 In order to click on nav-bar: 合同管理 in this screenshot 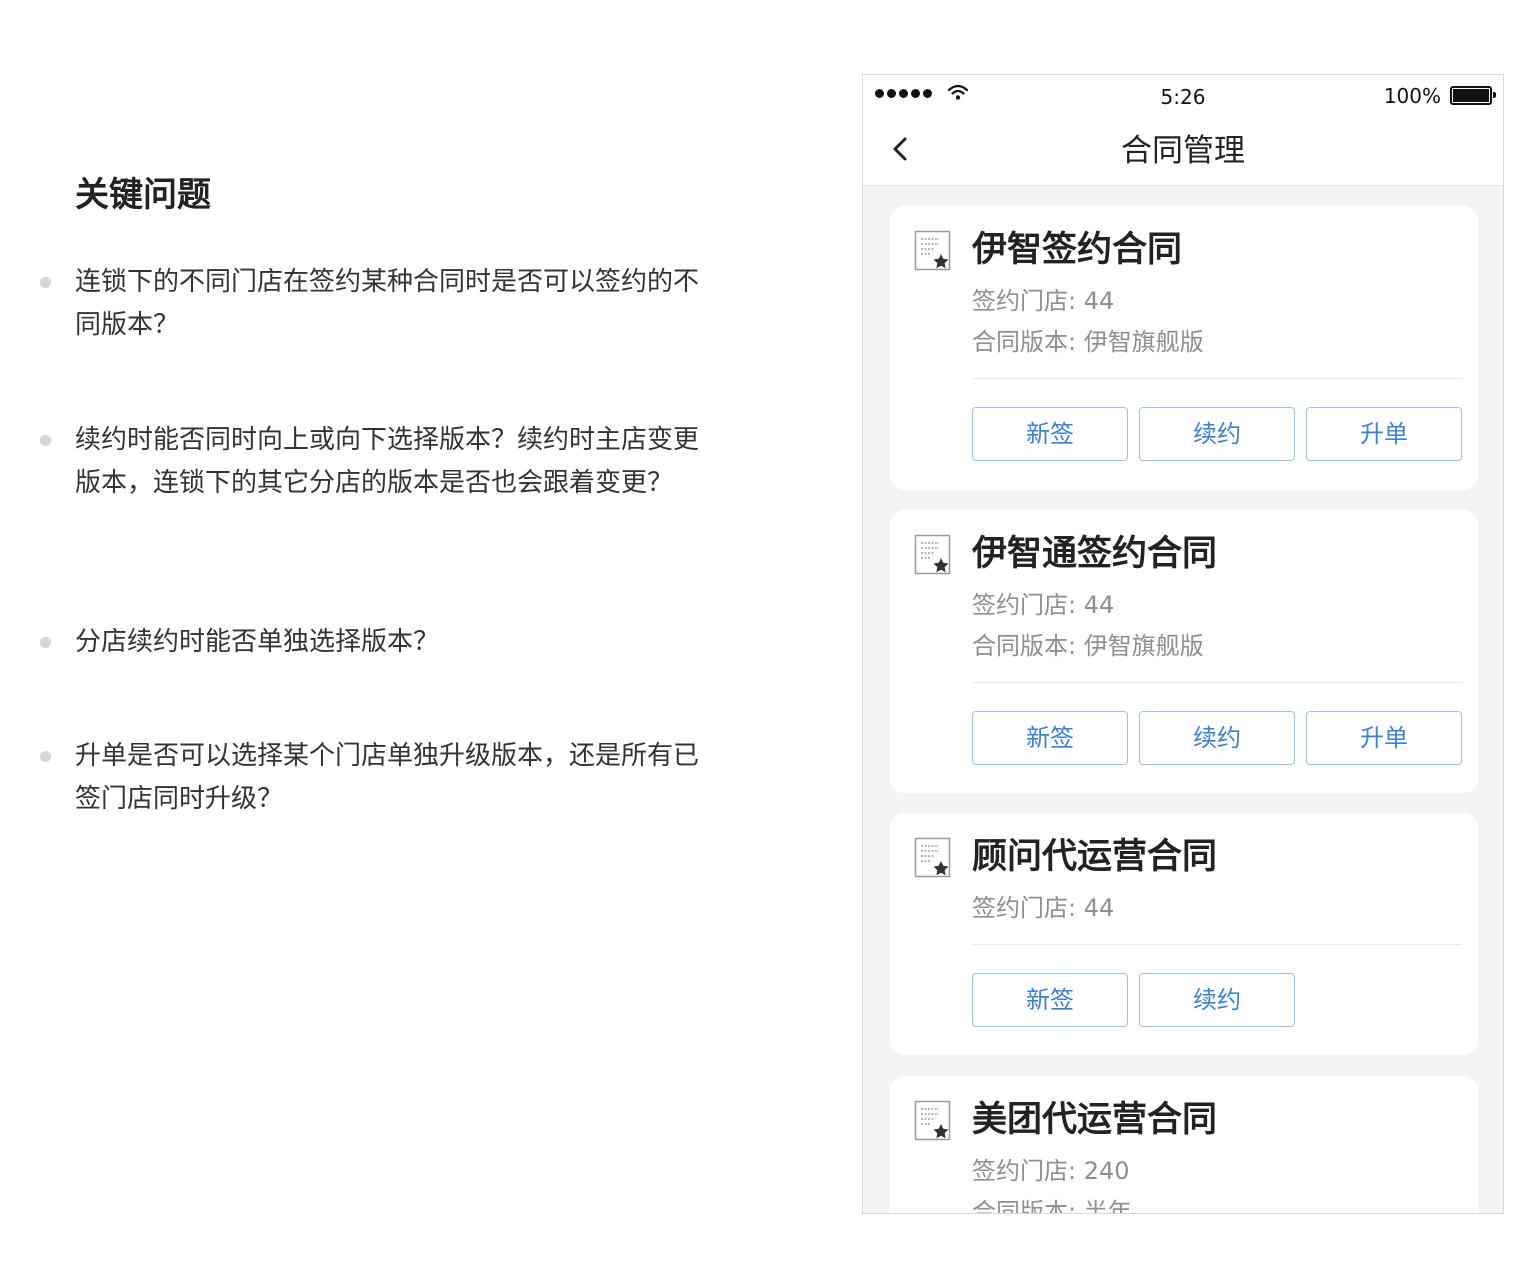, I will do `click(1183, 152)`.